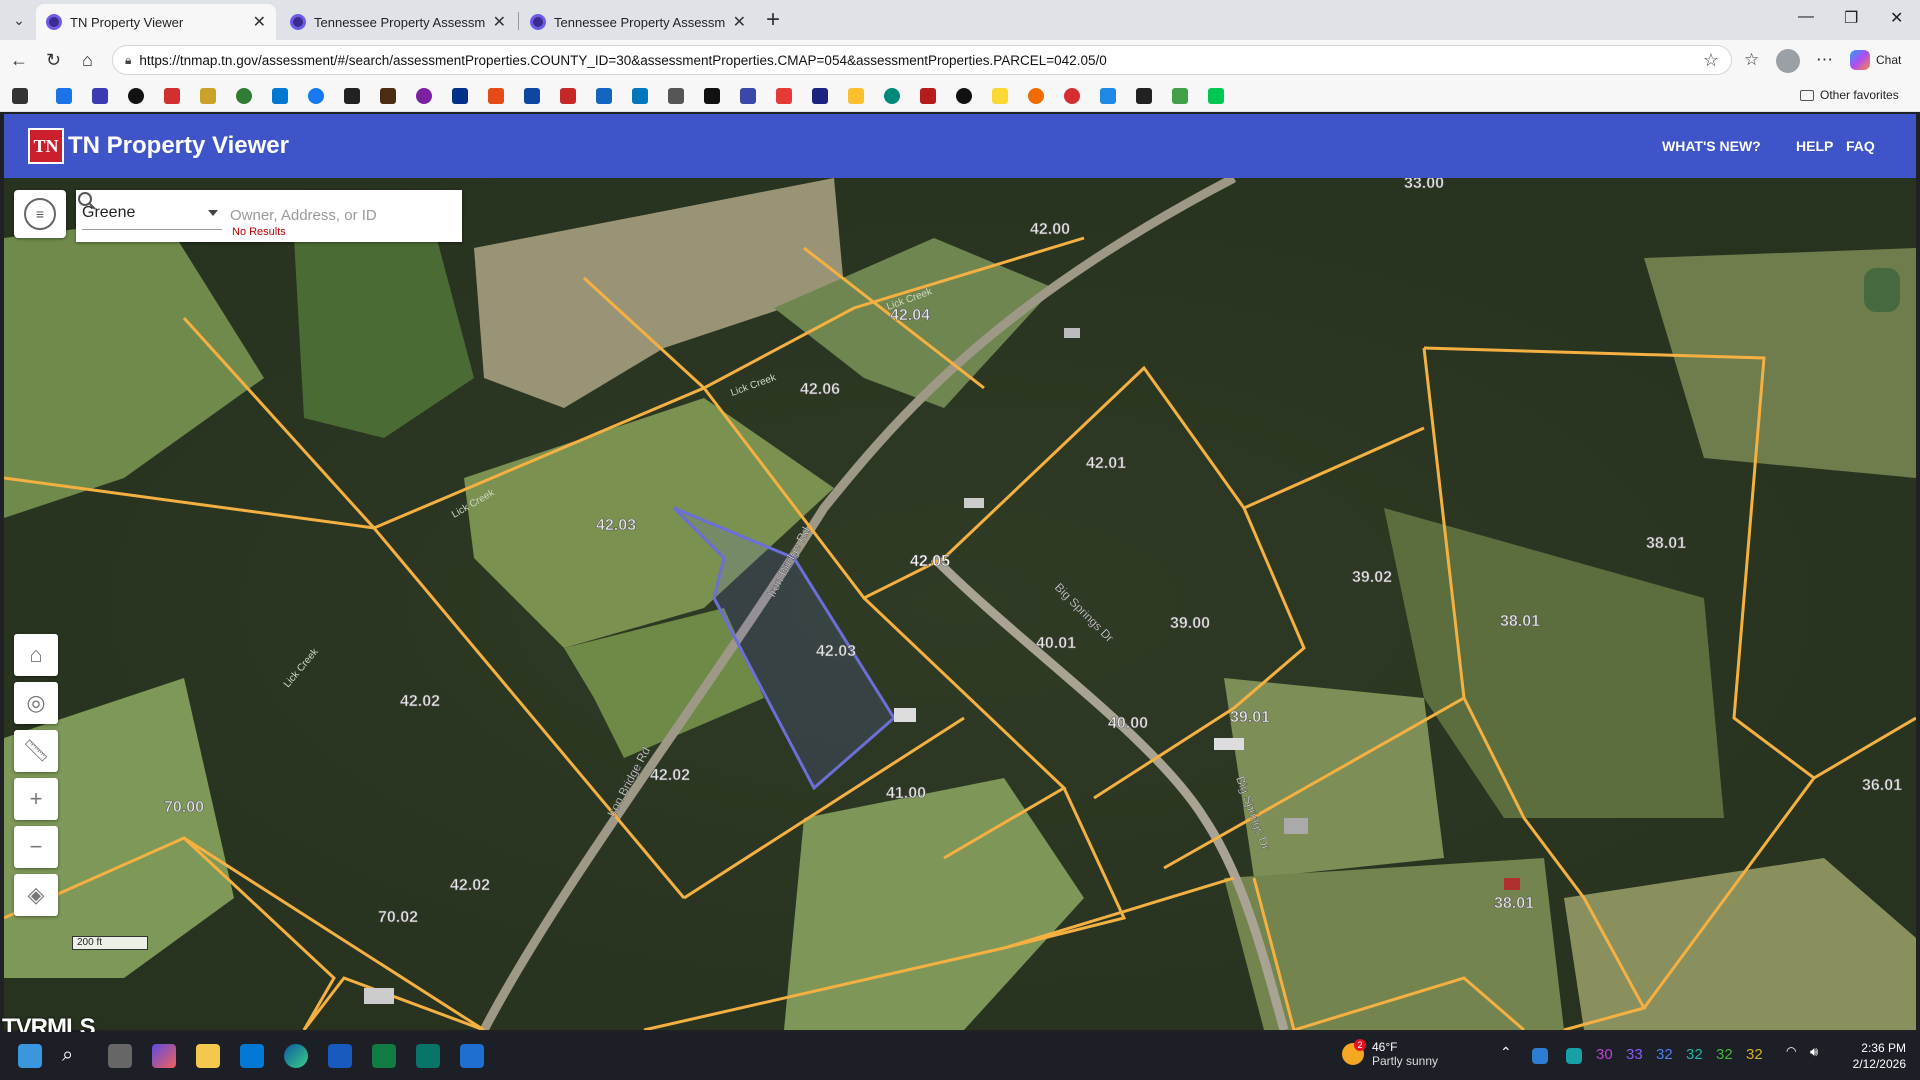 The width and height of the screenshot is (1920, 1080). I want to click on tray-chevron-icon: ⌃, so click(1512, 1056).